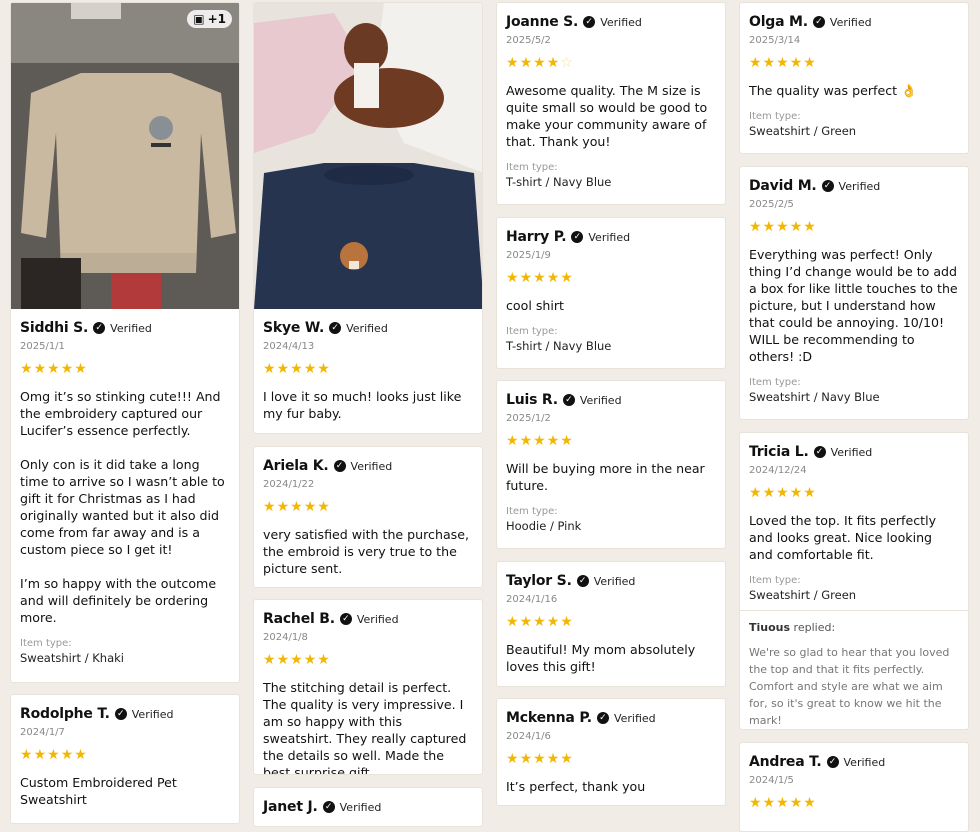  I want to click on more-photos-badge: ▣ +1, so click(209, 19).